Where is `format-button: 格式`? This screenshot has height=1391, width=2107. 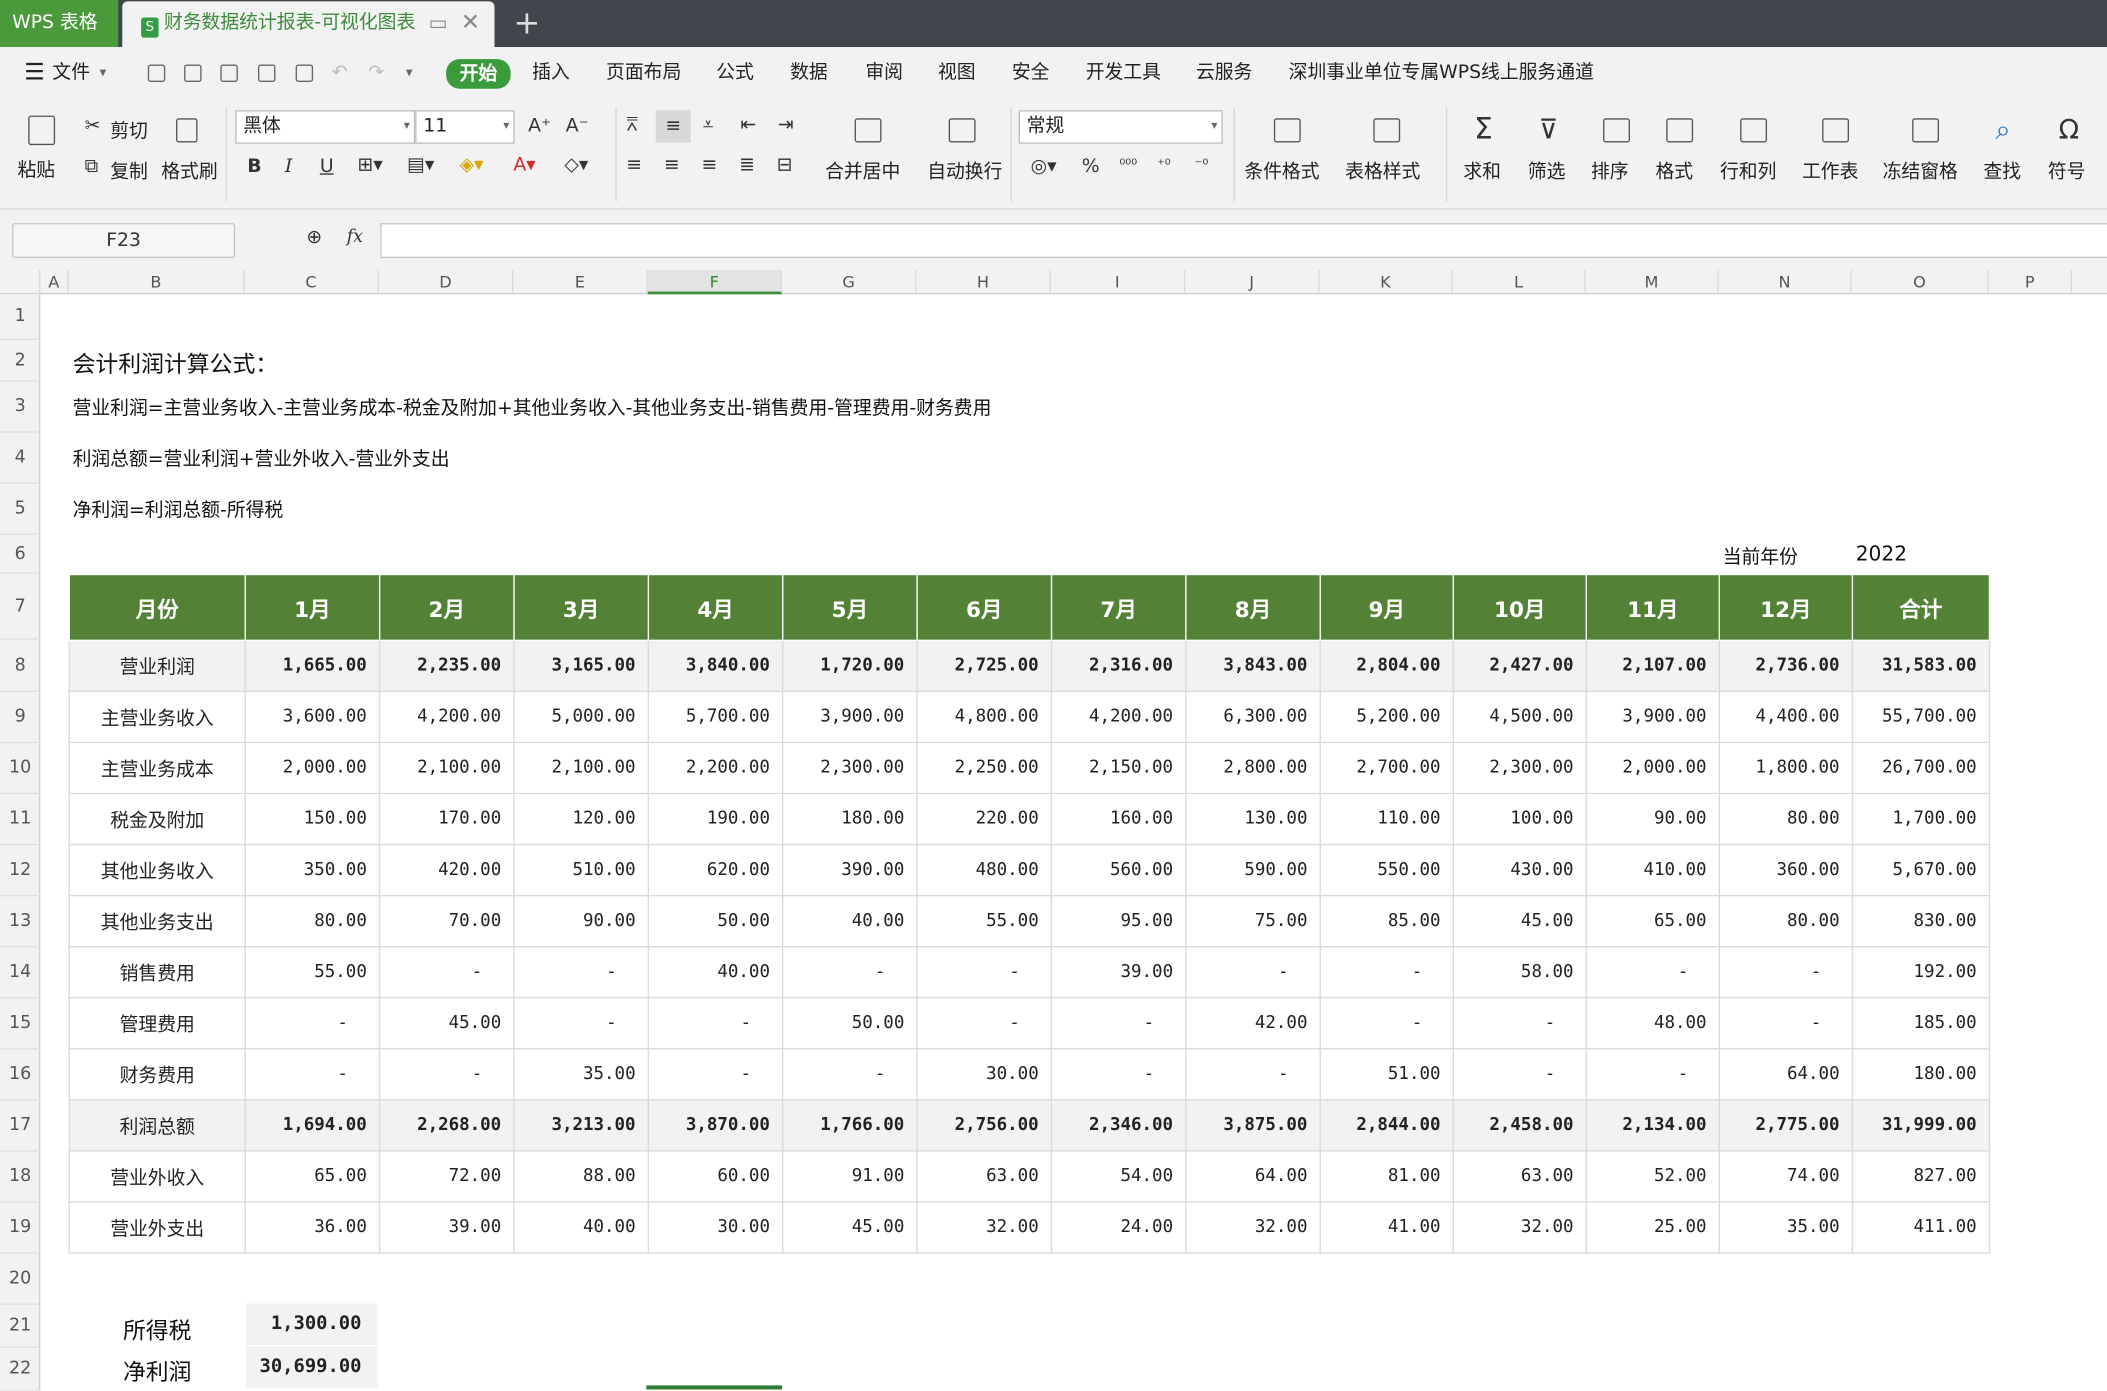 format-button: 格式 is located at coordinates (1675, 170).